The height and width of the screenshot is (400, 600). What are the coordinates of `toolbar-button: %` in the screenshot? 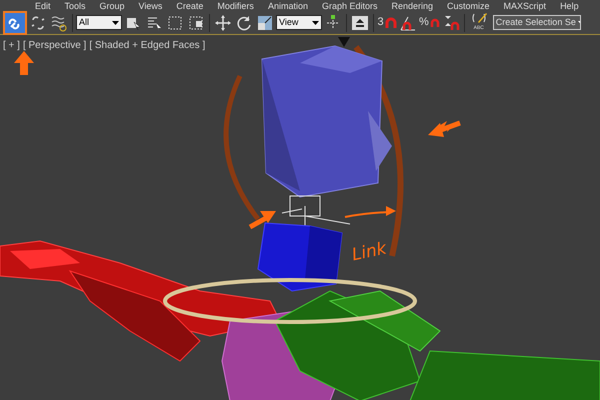 It's located at (429, 23).